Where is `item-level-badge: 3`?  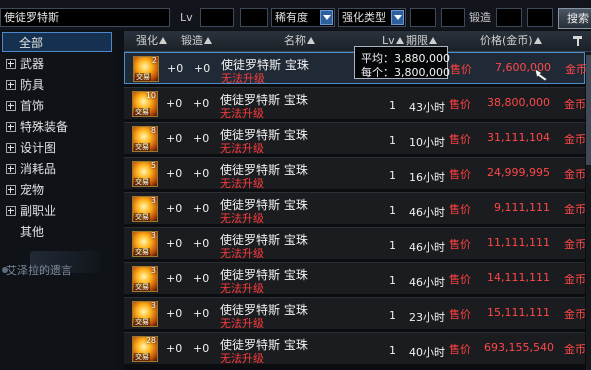
item-level-badge: 3 is located at coordinates (153, 270).